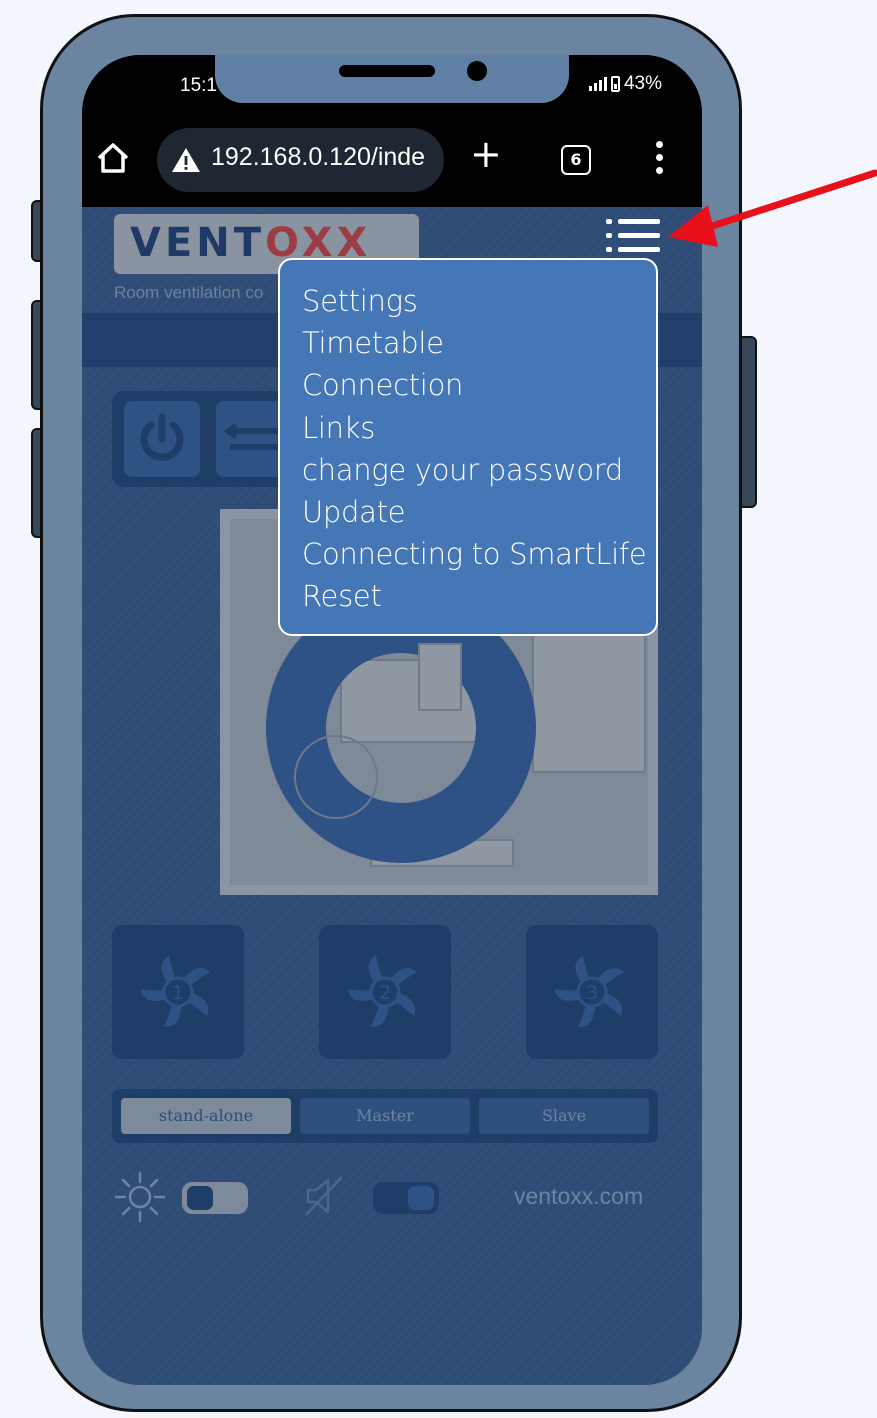 The image size is (877, 1418). I want to click on speaker-grille, so click(387, 71).